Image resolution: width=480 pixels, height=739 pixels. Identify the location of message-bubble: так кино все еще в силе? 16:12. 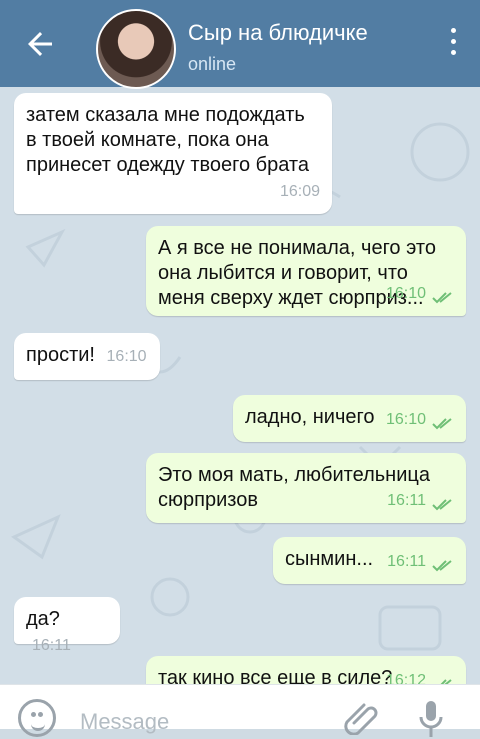
(306, 670).